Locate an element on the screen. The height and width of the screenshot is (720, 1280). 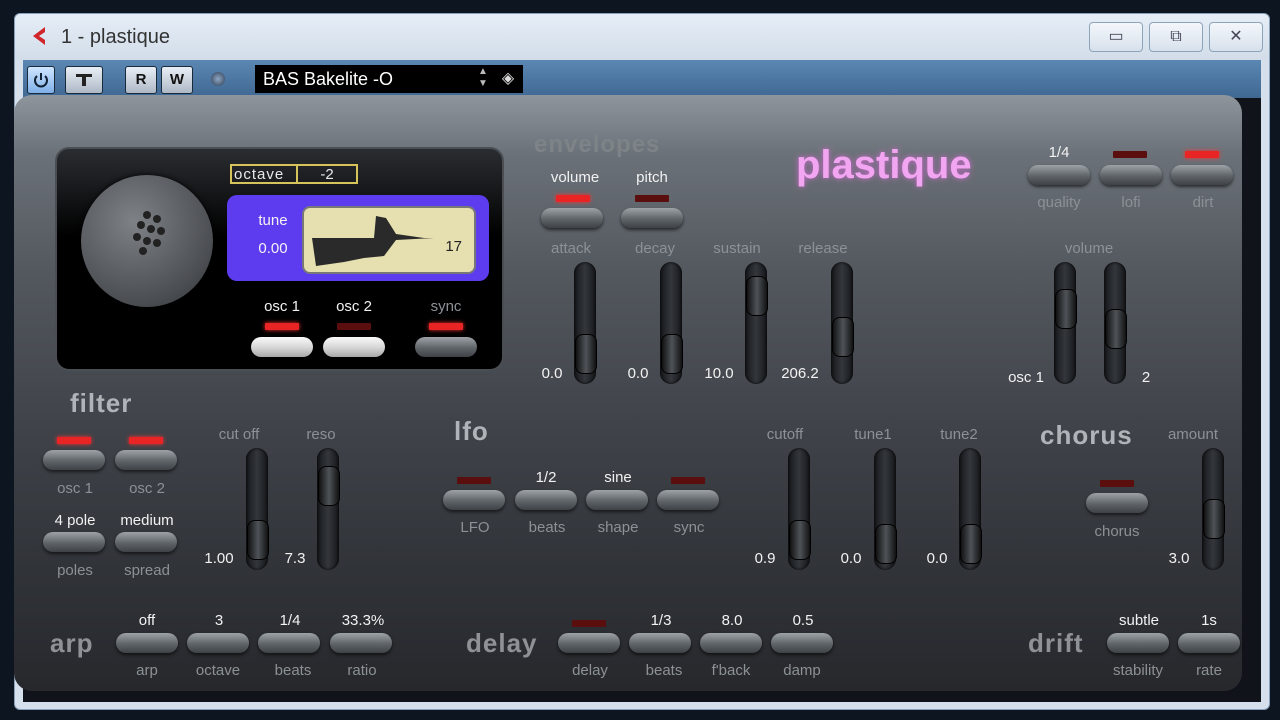
bypass-icon is located at coordinates (84, 80).